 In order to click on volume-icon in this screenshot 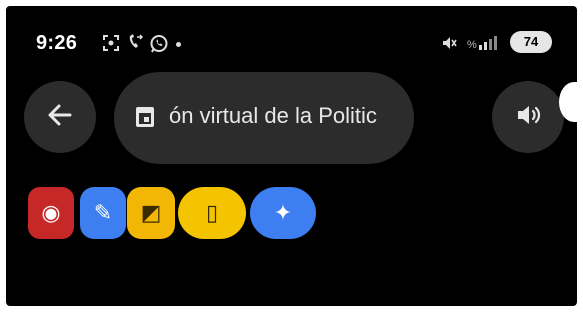, I will do `click(528, 117)`.